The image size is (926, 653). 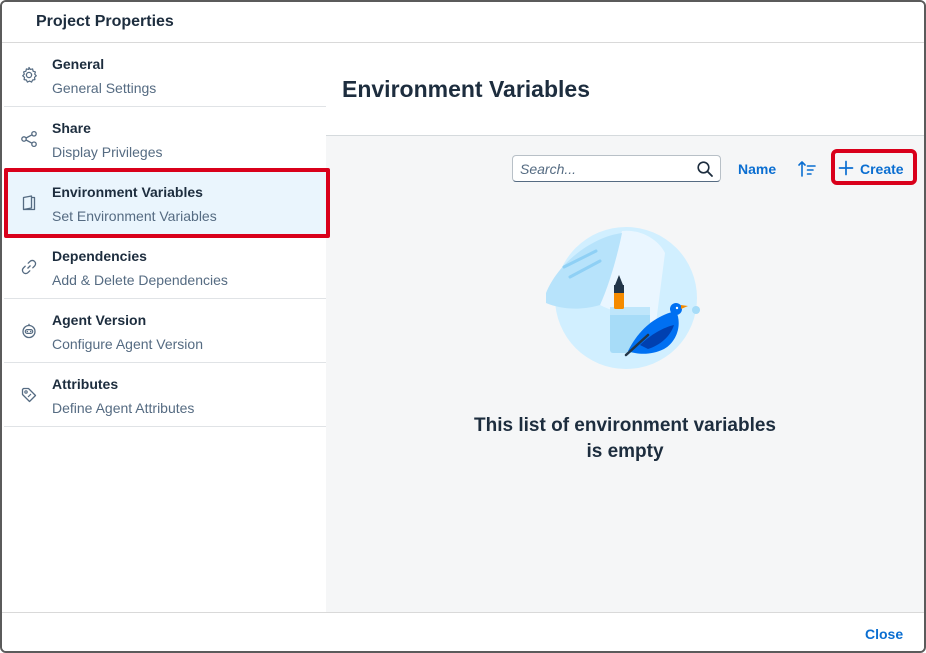 I want to click on share-icon, so click(x=29, y=139).